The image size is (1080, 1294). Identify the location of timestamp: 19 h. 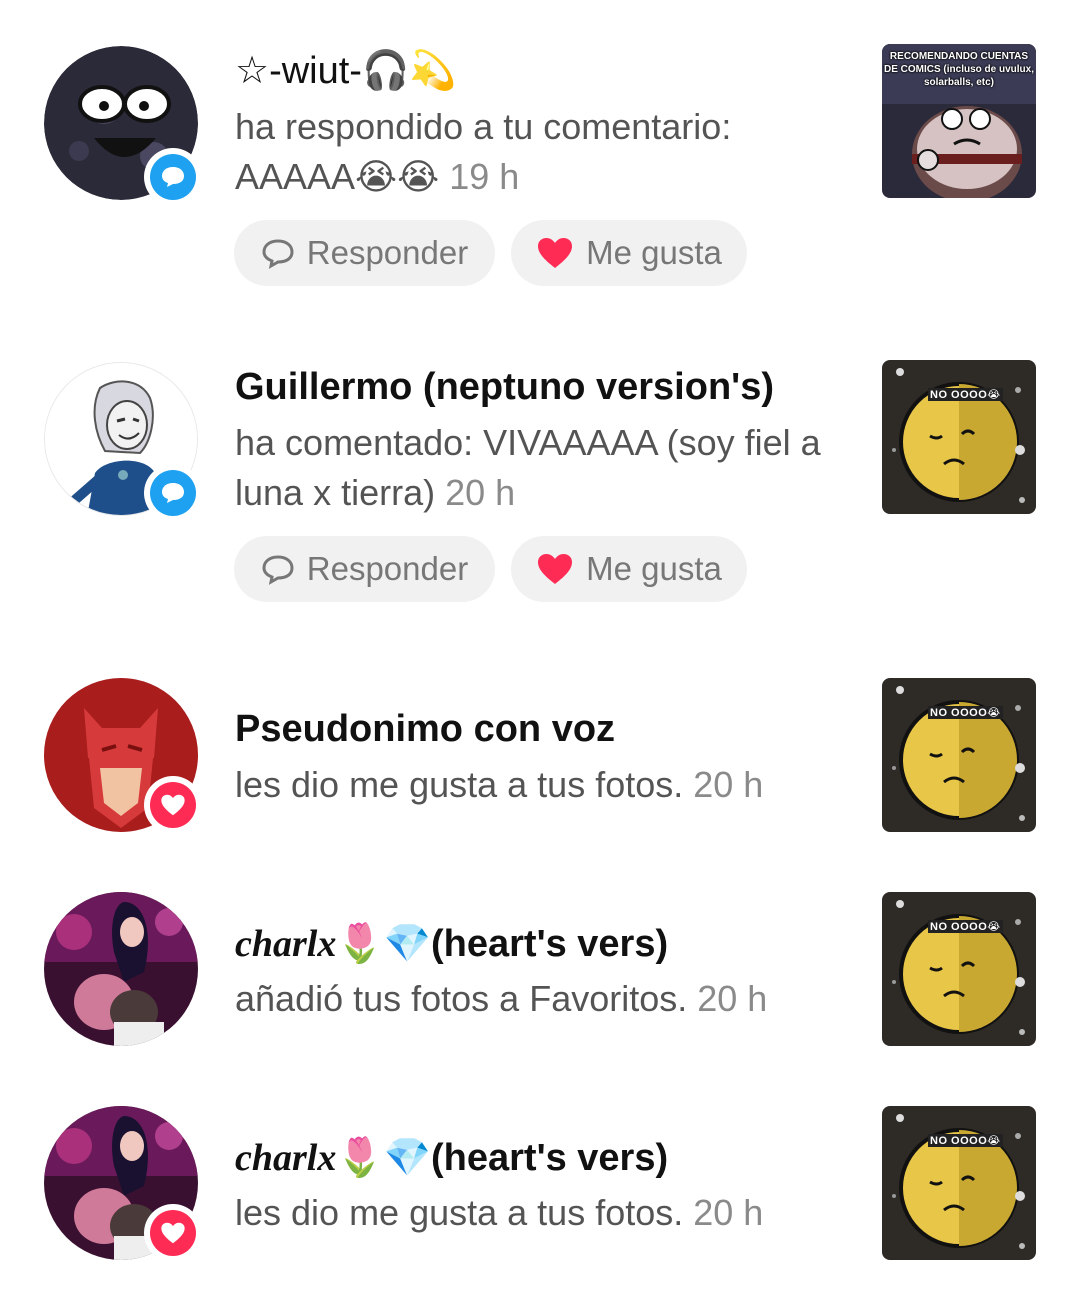
(484, 176).